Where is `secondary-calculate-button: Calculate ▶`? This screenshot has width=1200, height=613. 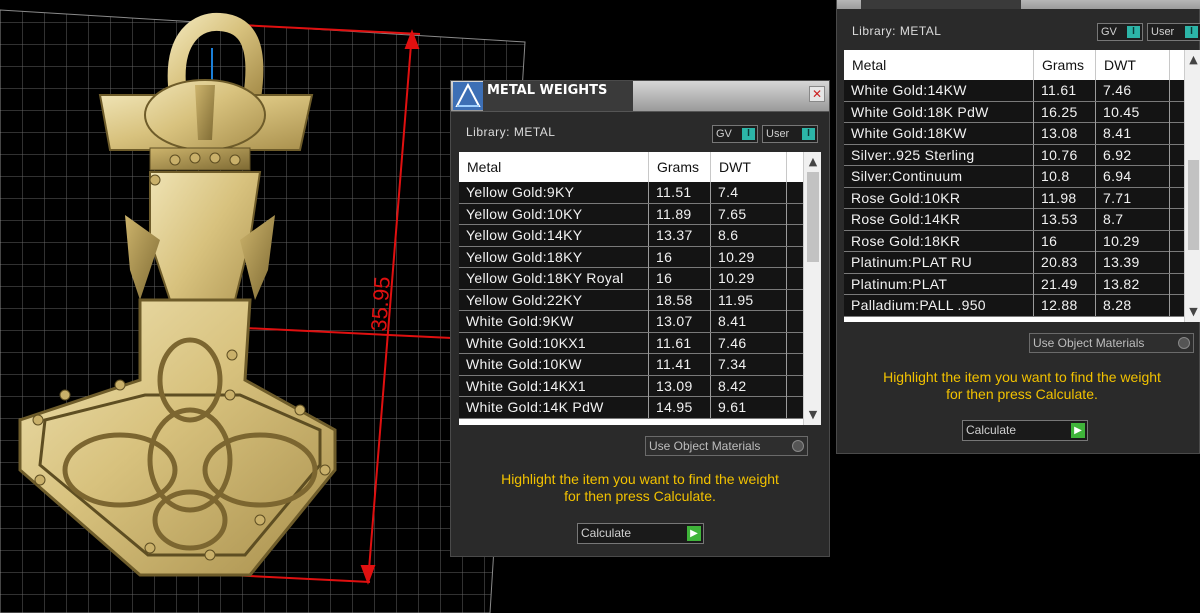
secondary-calculate-button: Calculate ▶ is located at coordinates (1025, 430).